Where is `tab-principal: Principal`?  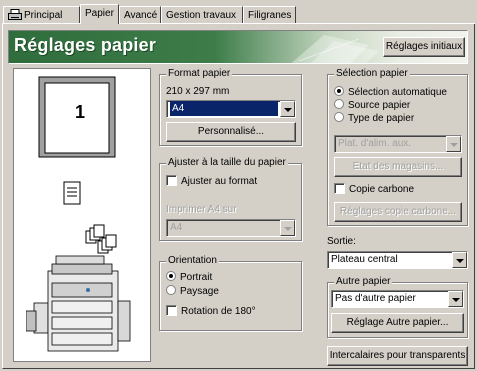
tab-principal: Principal is located at coordinates (41, 14).